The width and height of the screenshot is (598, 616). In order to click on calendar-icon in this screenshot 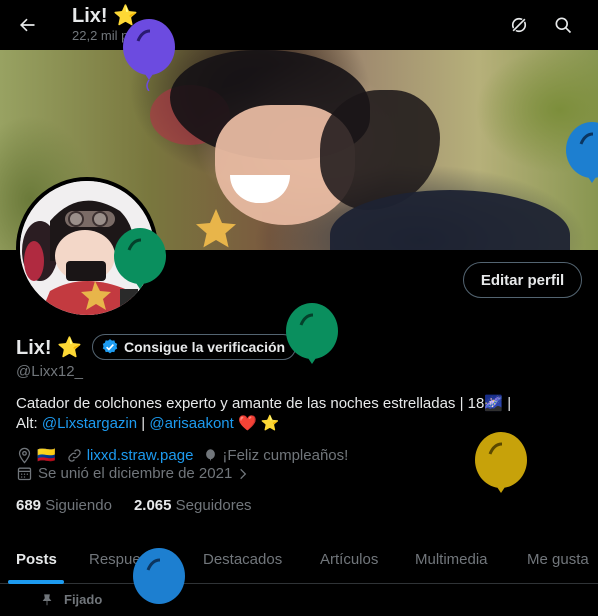, I will do `click(24, 474)`.